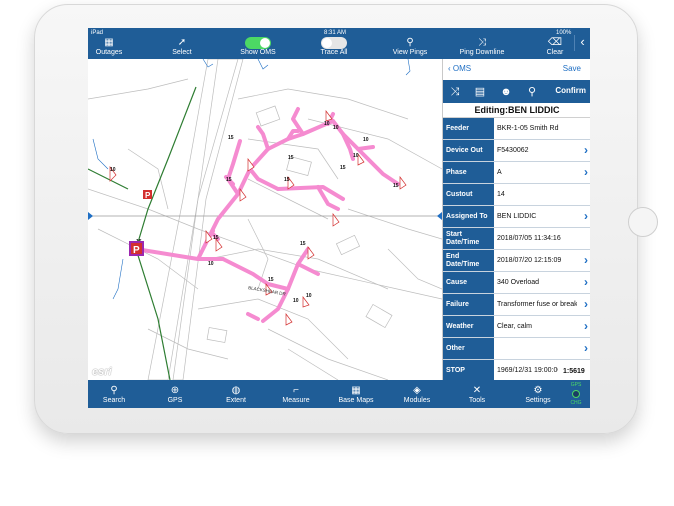  What do you see at coordinates (572, 68) in the screenshot?
I see `save-button: Save` at bounding box center [572, 68].